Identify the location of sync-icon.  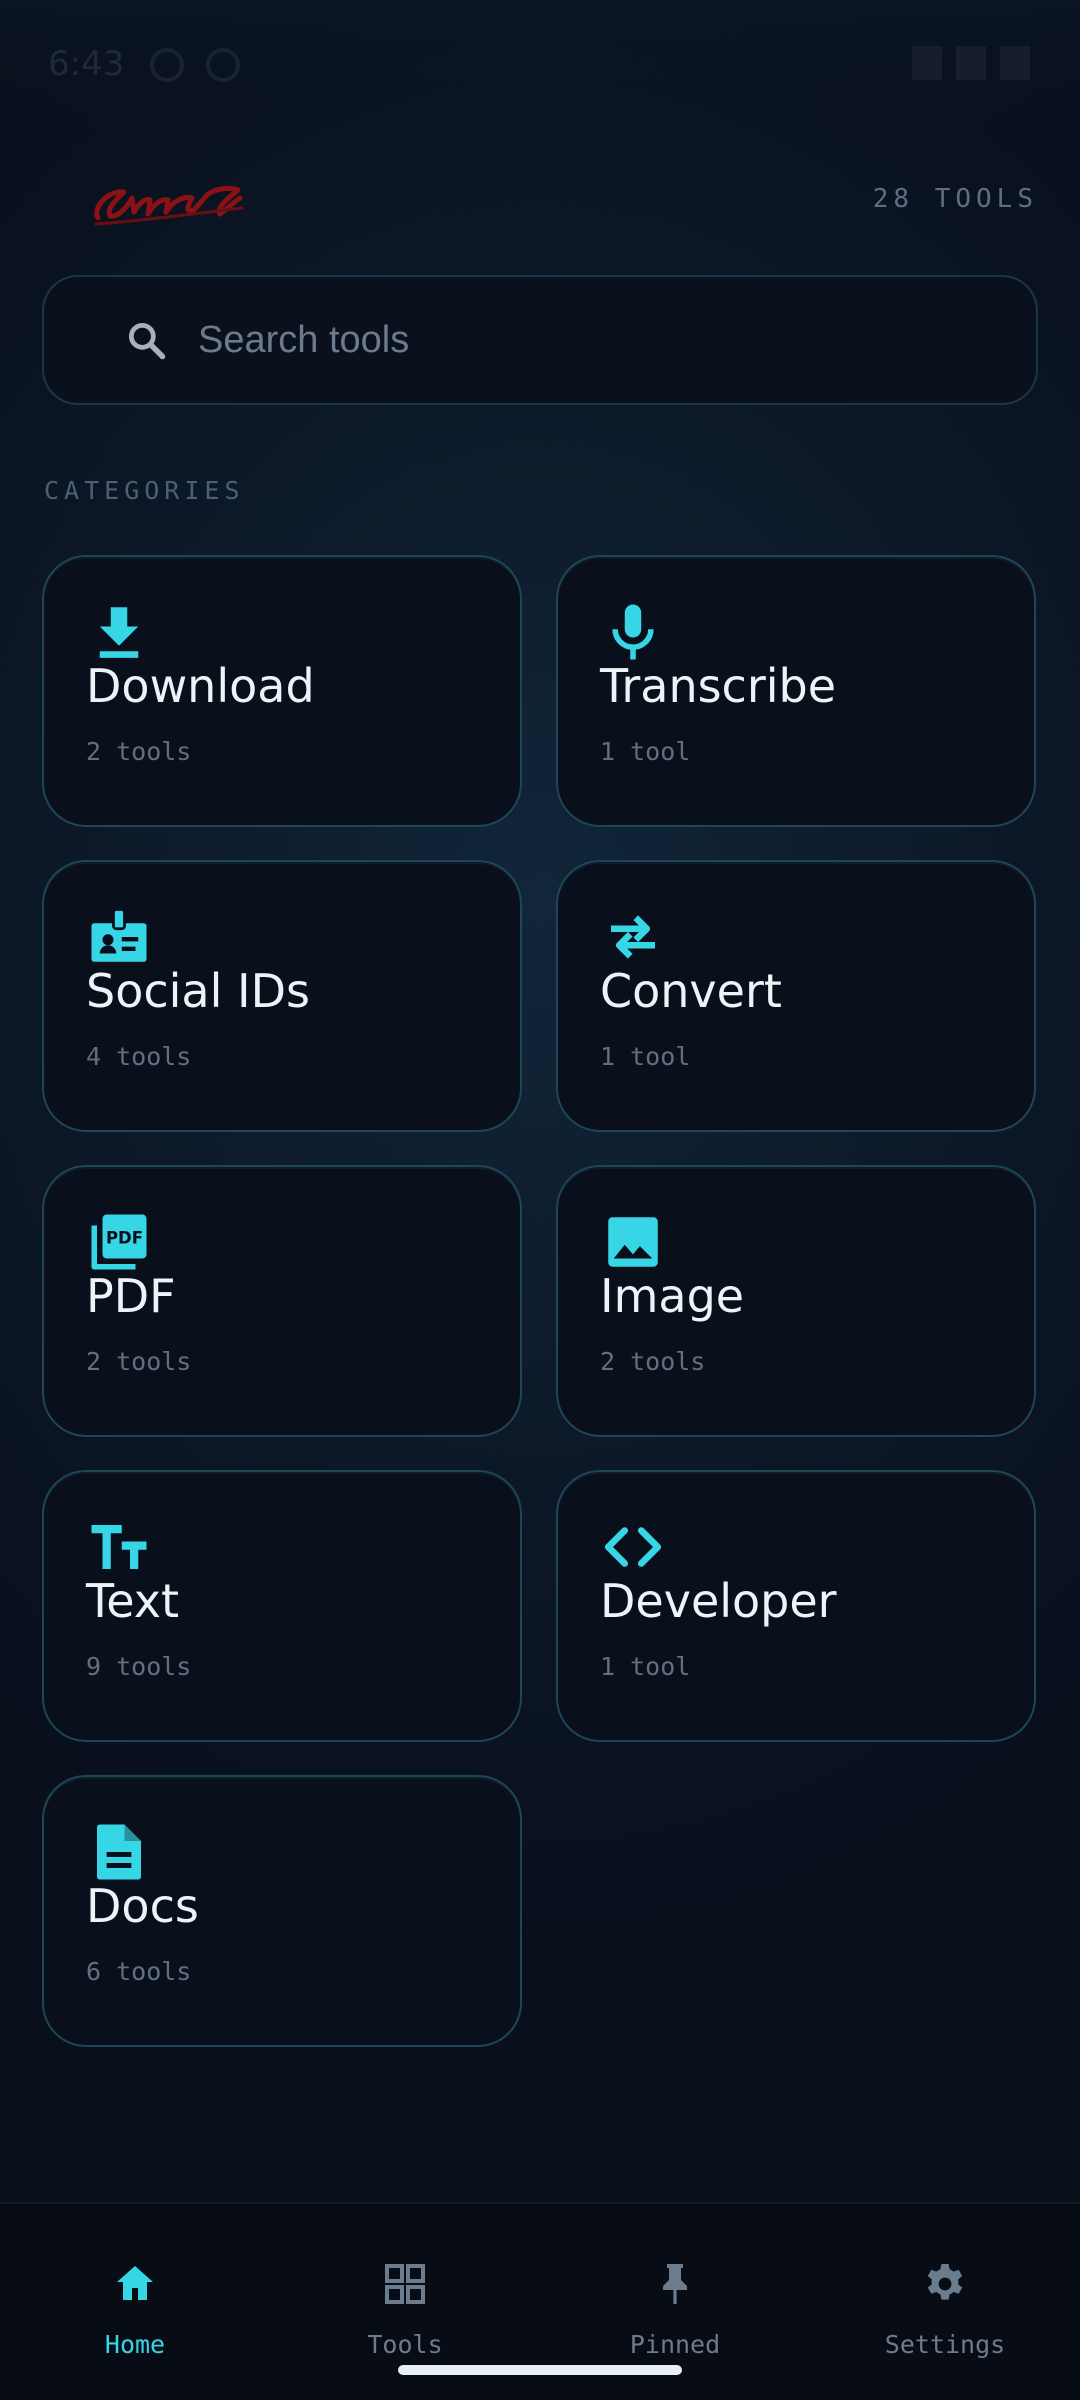
(223, 65).